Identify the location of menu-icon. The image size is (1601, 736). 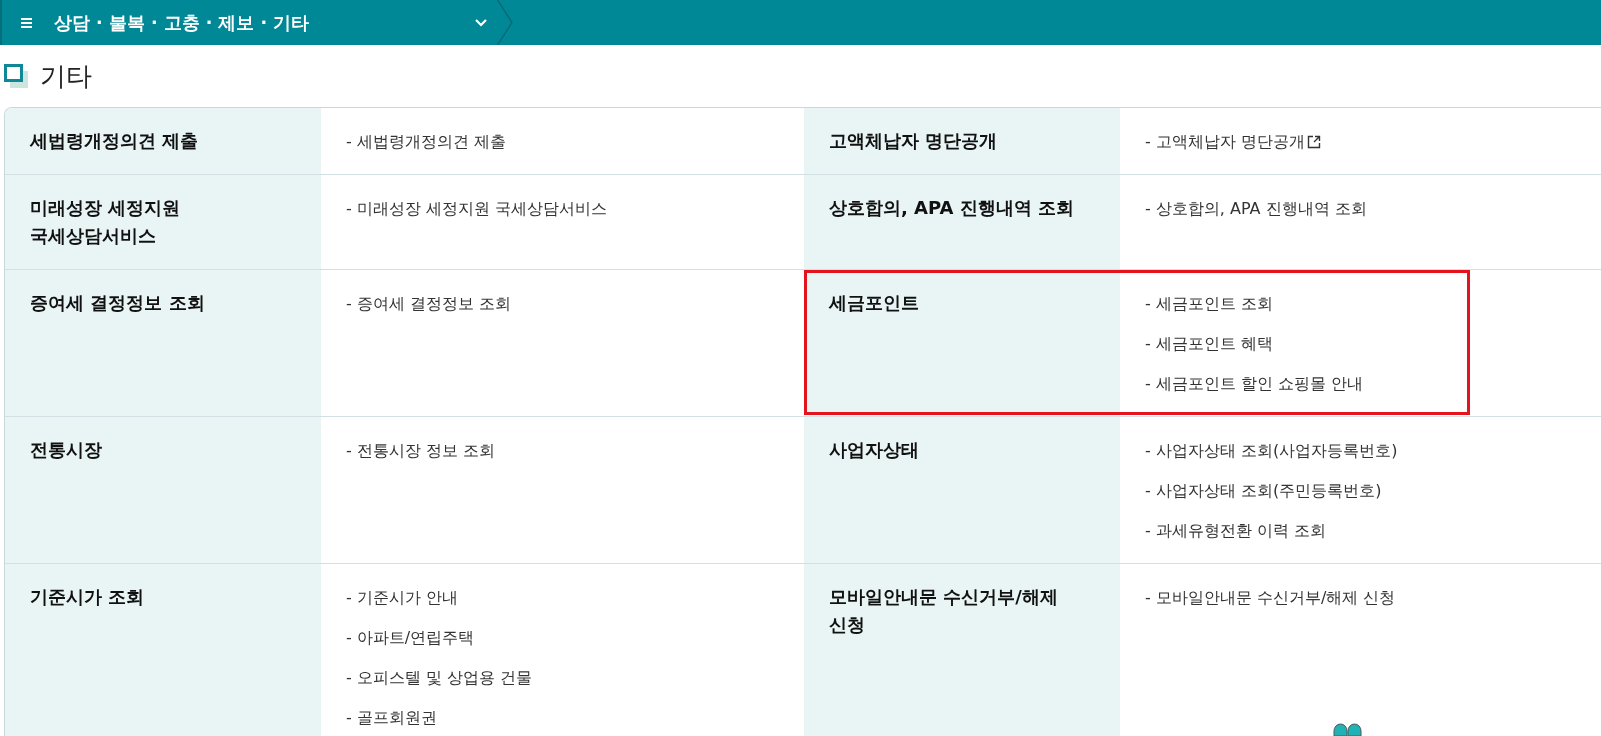
(26, 22).